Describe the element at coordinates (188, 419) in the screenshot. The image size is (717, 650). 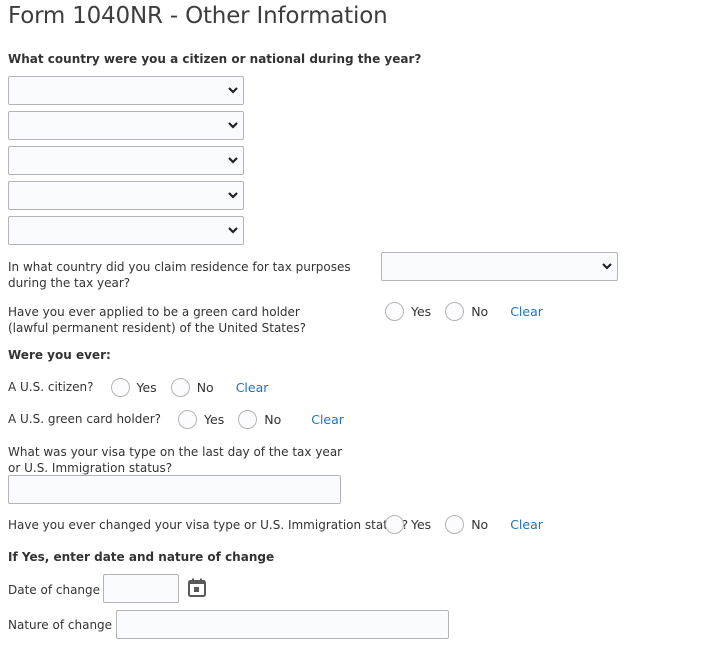
I see `green-card-holder-yes-radio` at that location.